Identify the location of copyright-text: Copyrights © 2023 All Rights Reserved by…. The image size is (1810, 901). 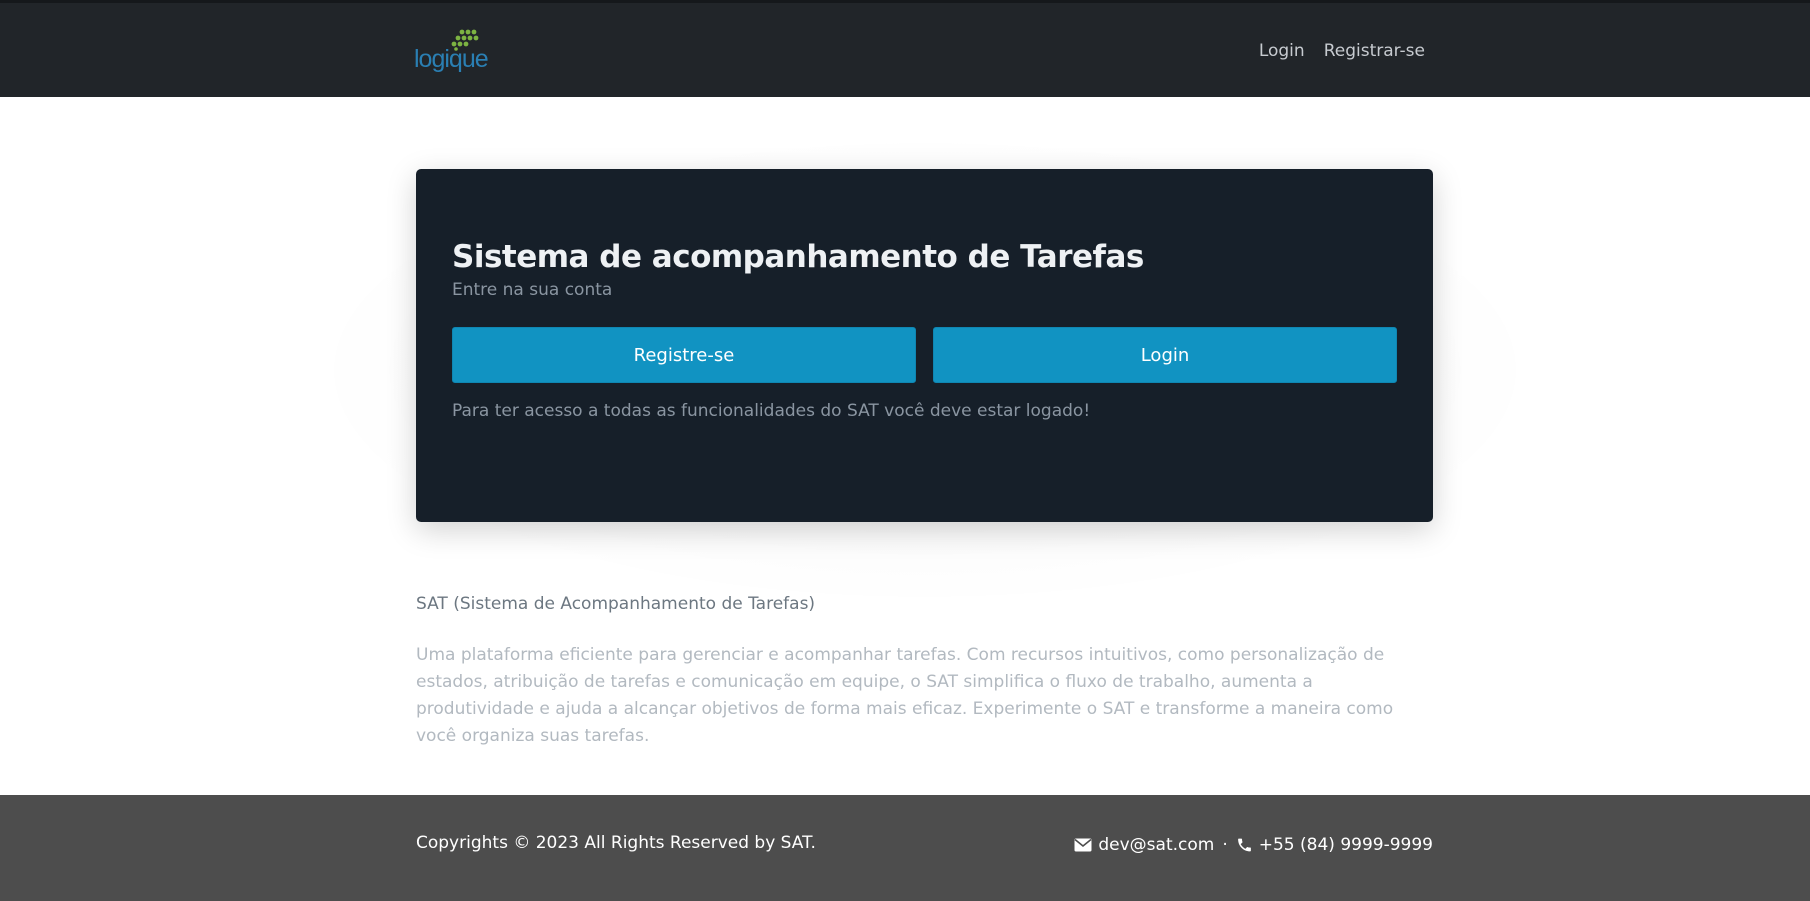
(616, 843).